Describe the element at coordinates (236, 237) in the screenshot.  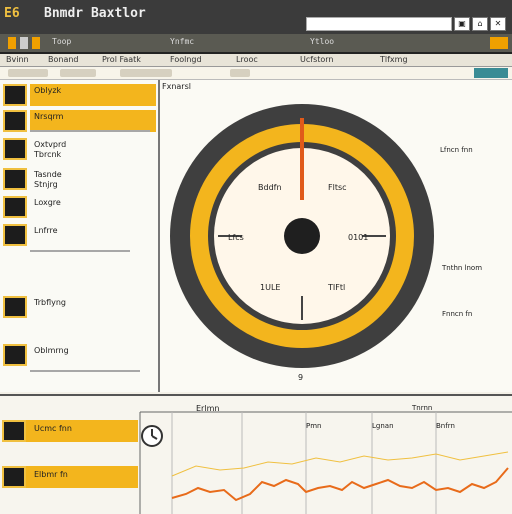
I see `gauge-label-left: Lfcs` at that location.